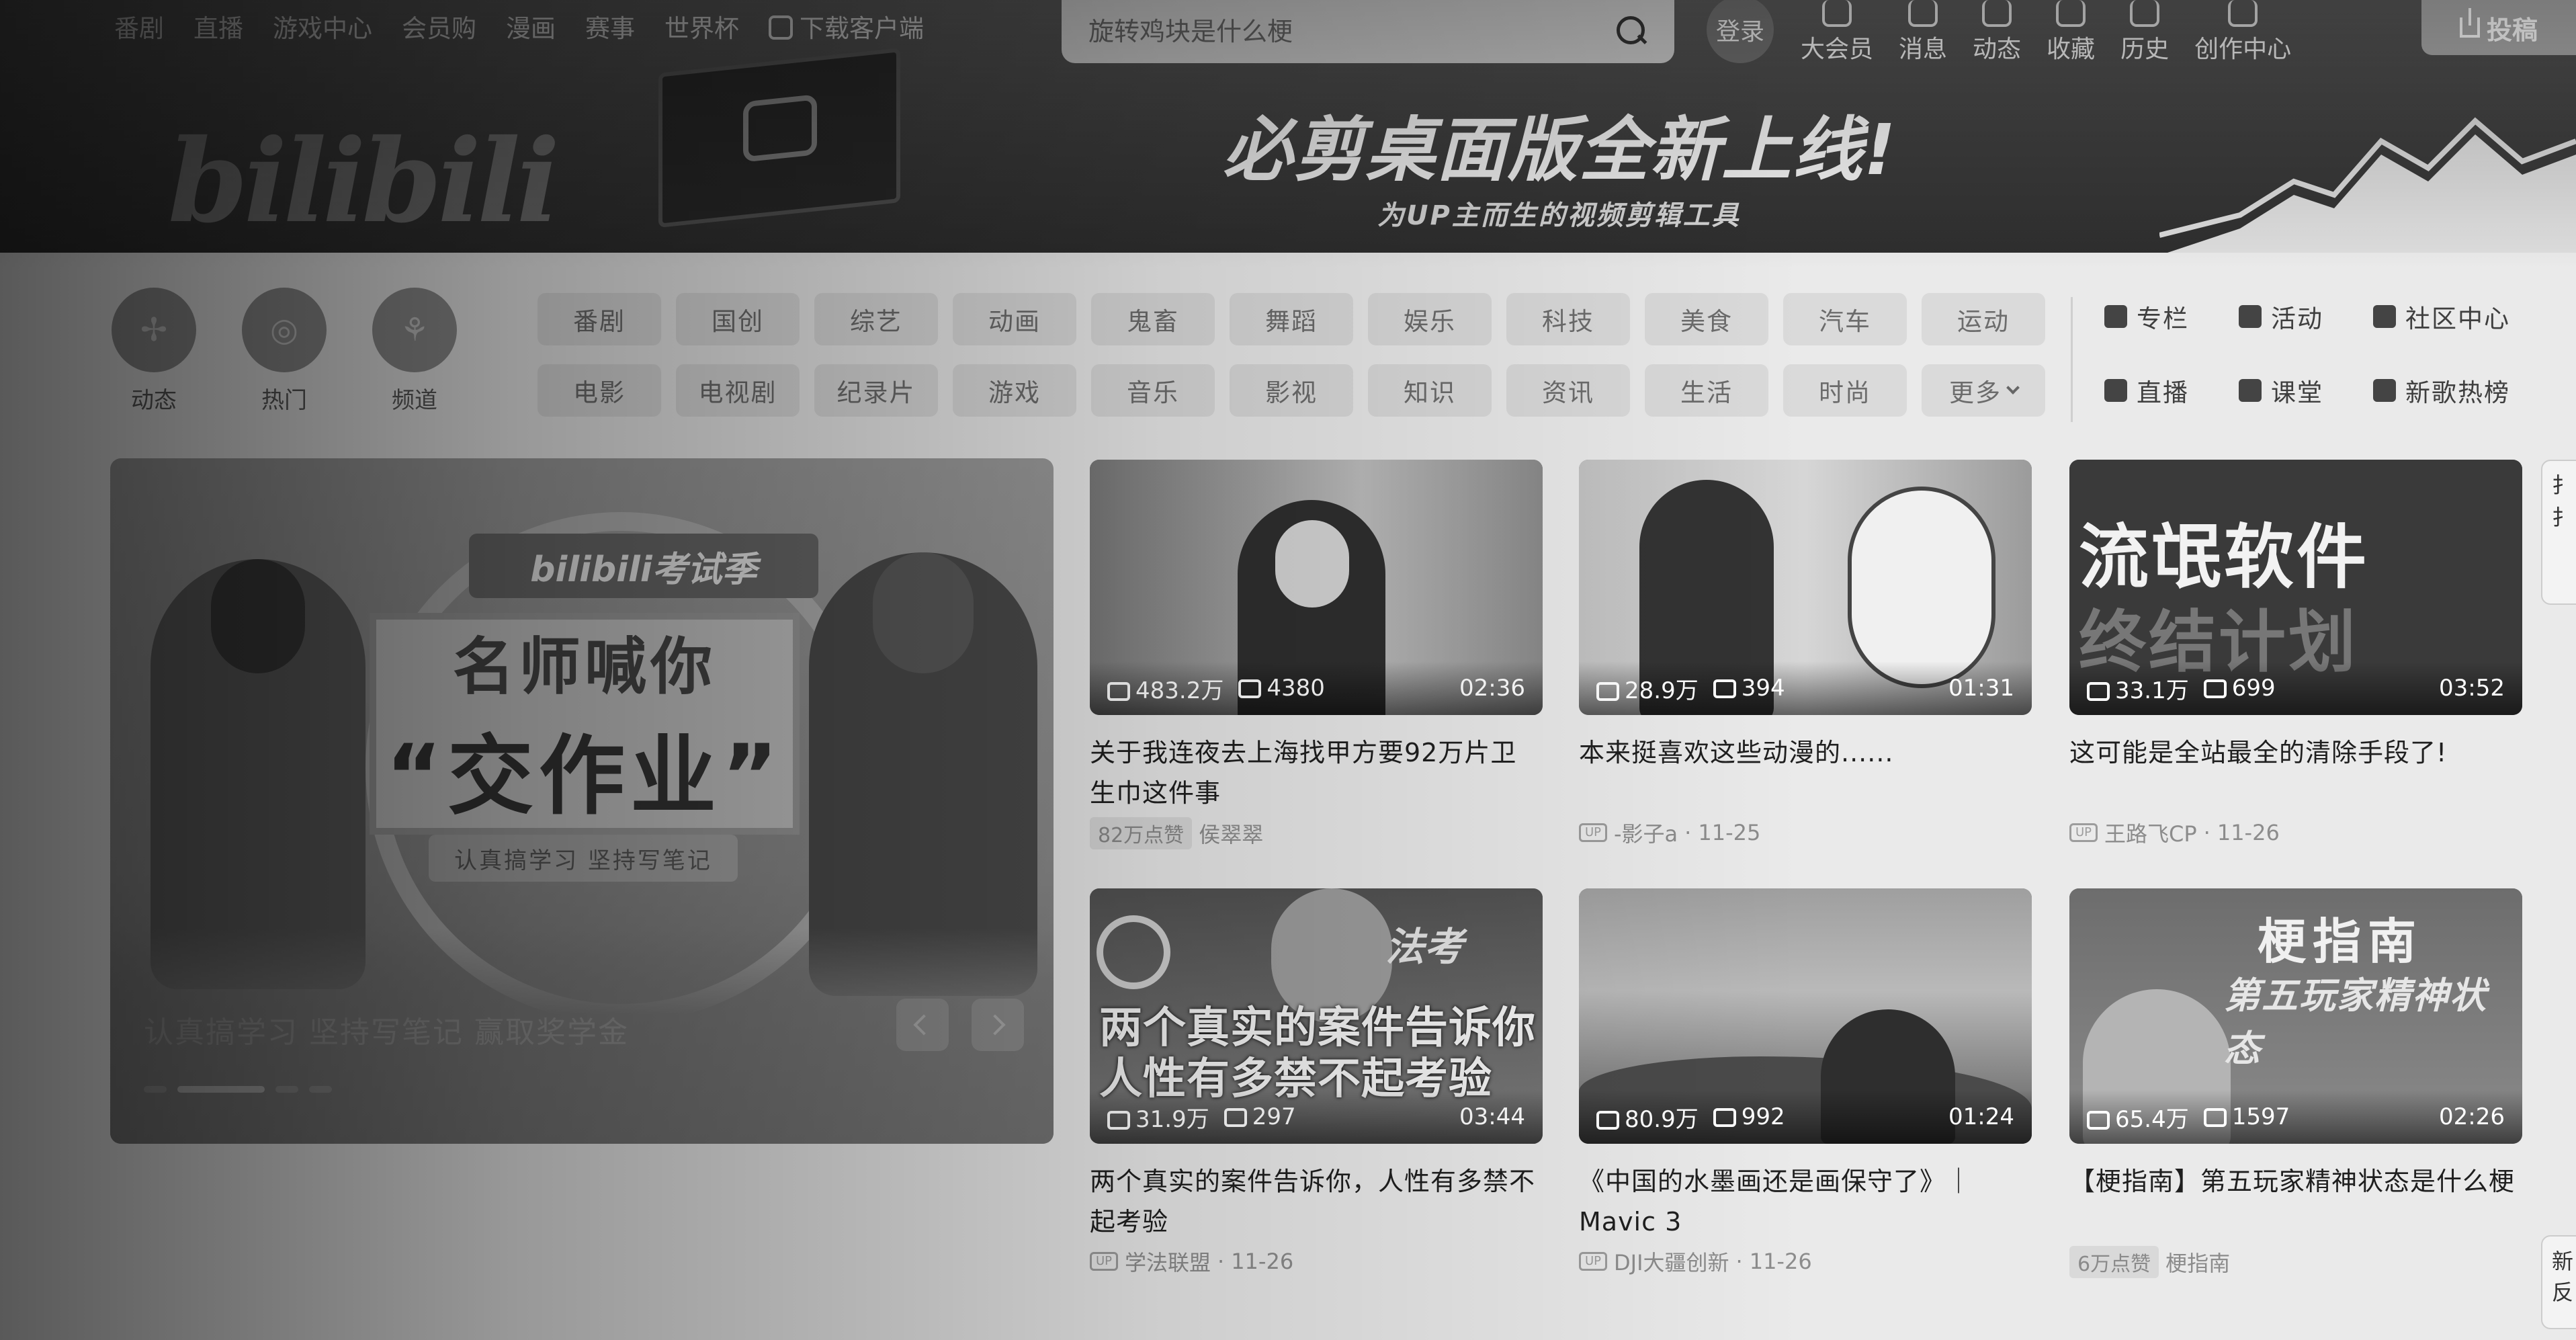 The height and width of the screenshot is (1340, 2576). What do you see at coordinates (2453, 391) in the screenshot?
I see `quick-link-new-songs: 新歌热榜` at bounding box center [2453, 391].